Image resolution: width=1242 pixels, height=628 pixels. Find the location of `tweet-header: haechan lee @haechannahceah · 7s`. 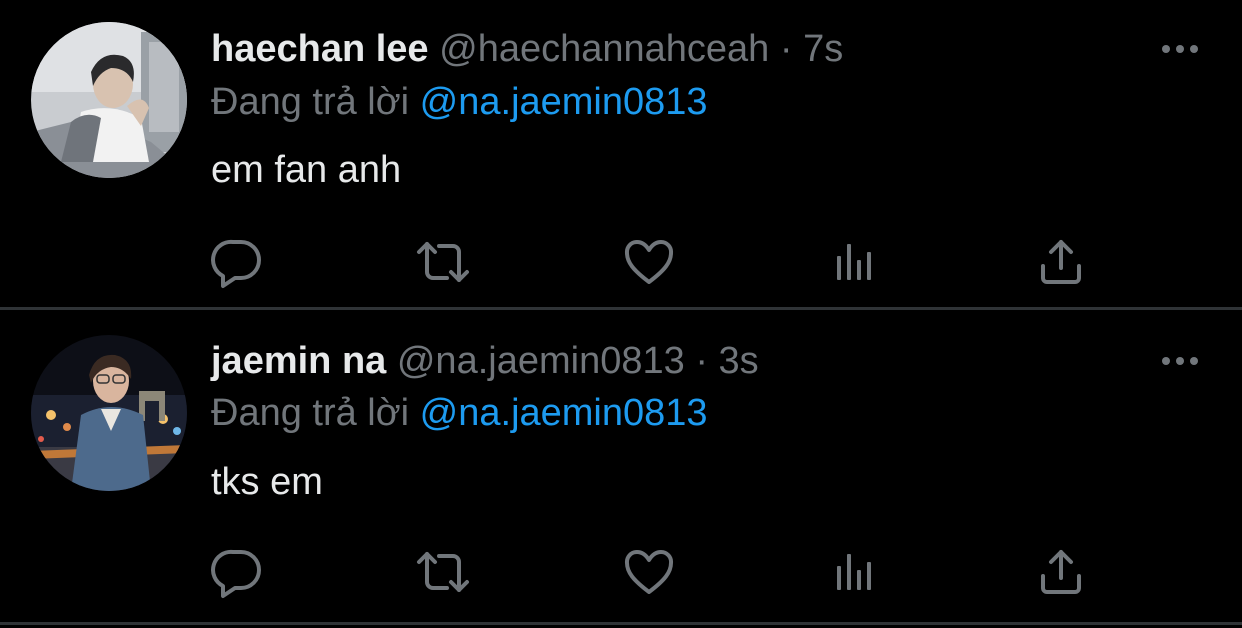

tweet-header: haechan lee @haechannahceah · 7s is located at coordinates (527, 49).